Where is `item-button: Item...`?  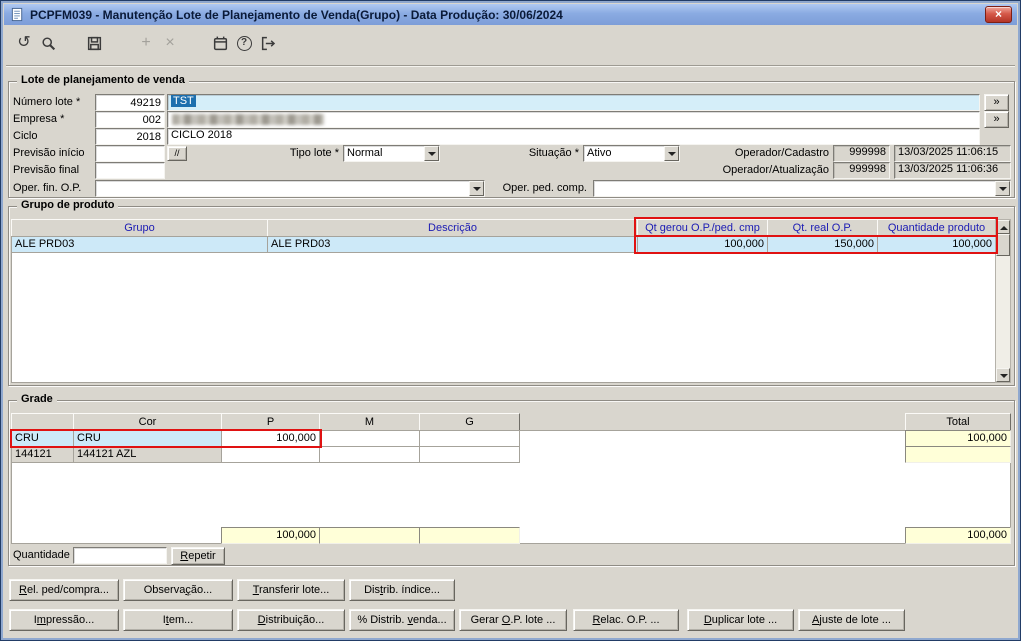
item-button: Item... is located at coordinates (178, 620).